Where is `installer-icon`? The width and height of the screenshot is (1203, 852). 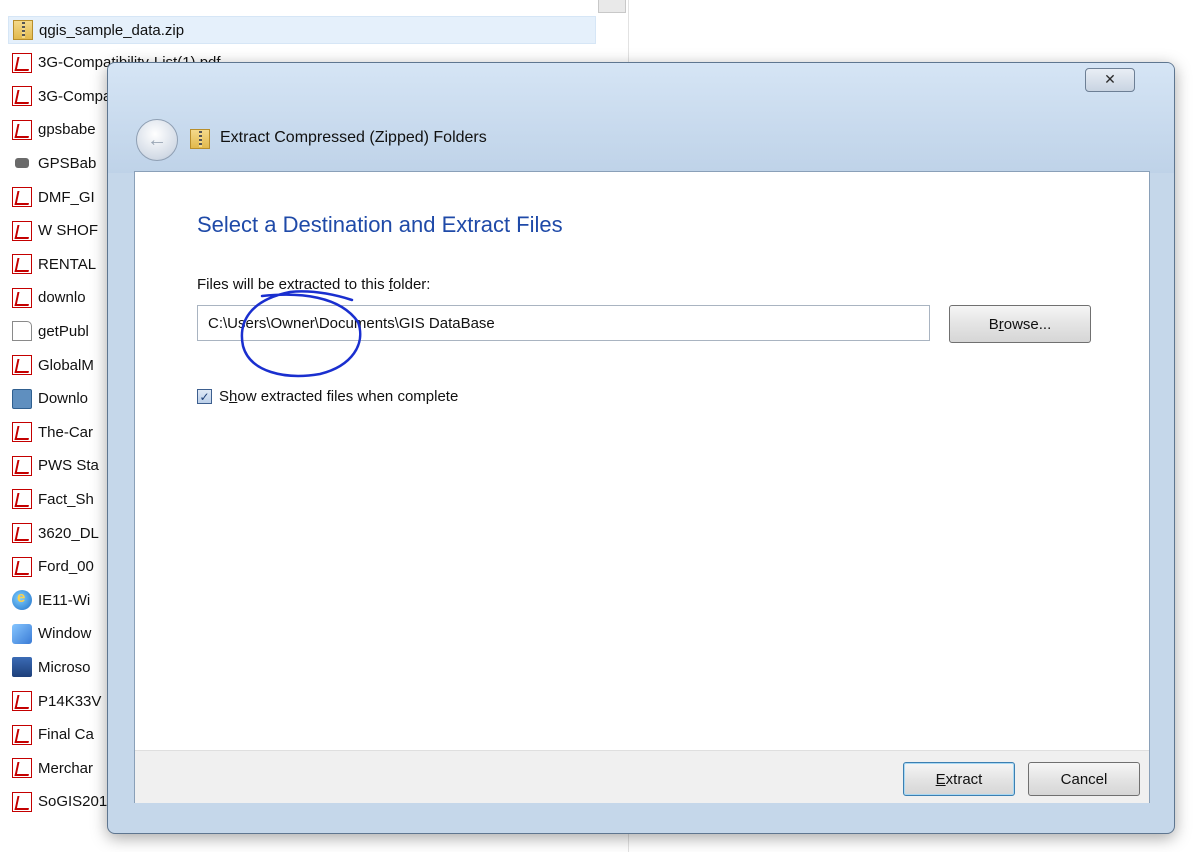 installer-icon is located at coordinates (22, 398).